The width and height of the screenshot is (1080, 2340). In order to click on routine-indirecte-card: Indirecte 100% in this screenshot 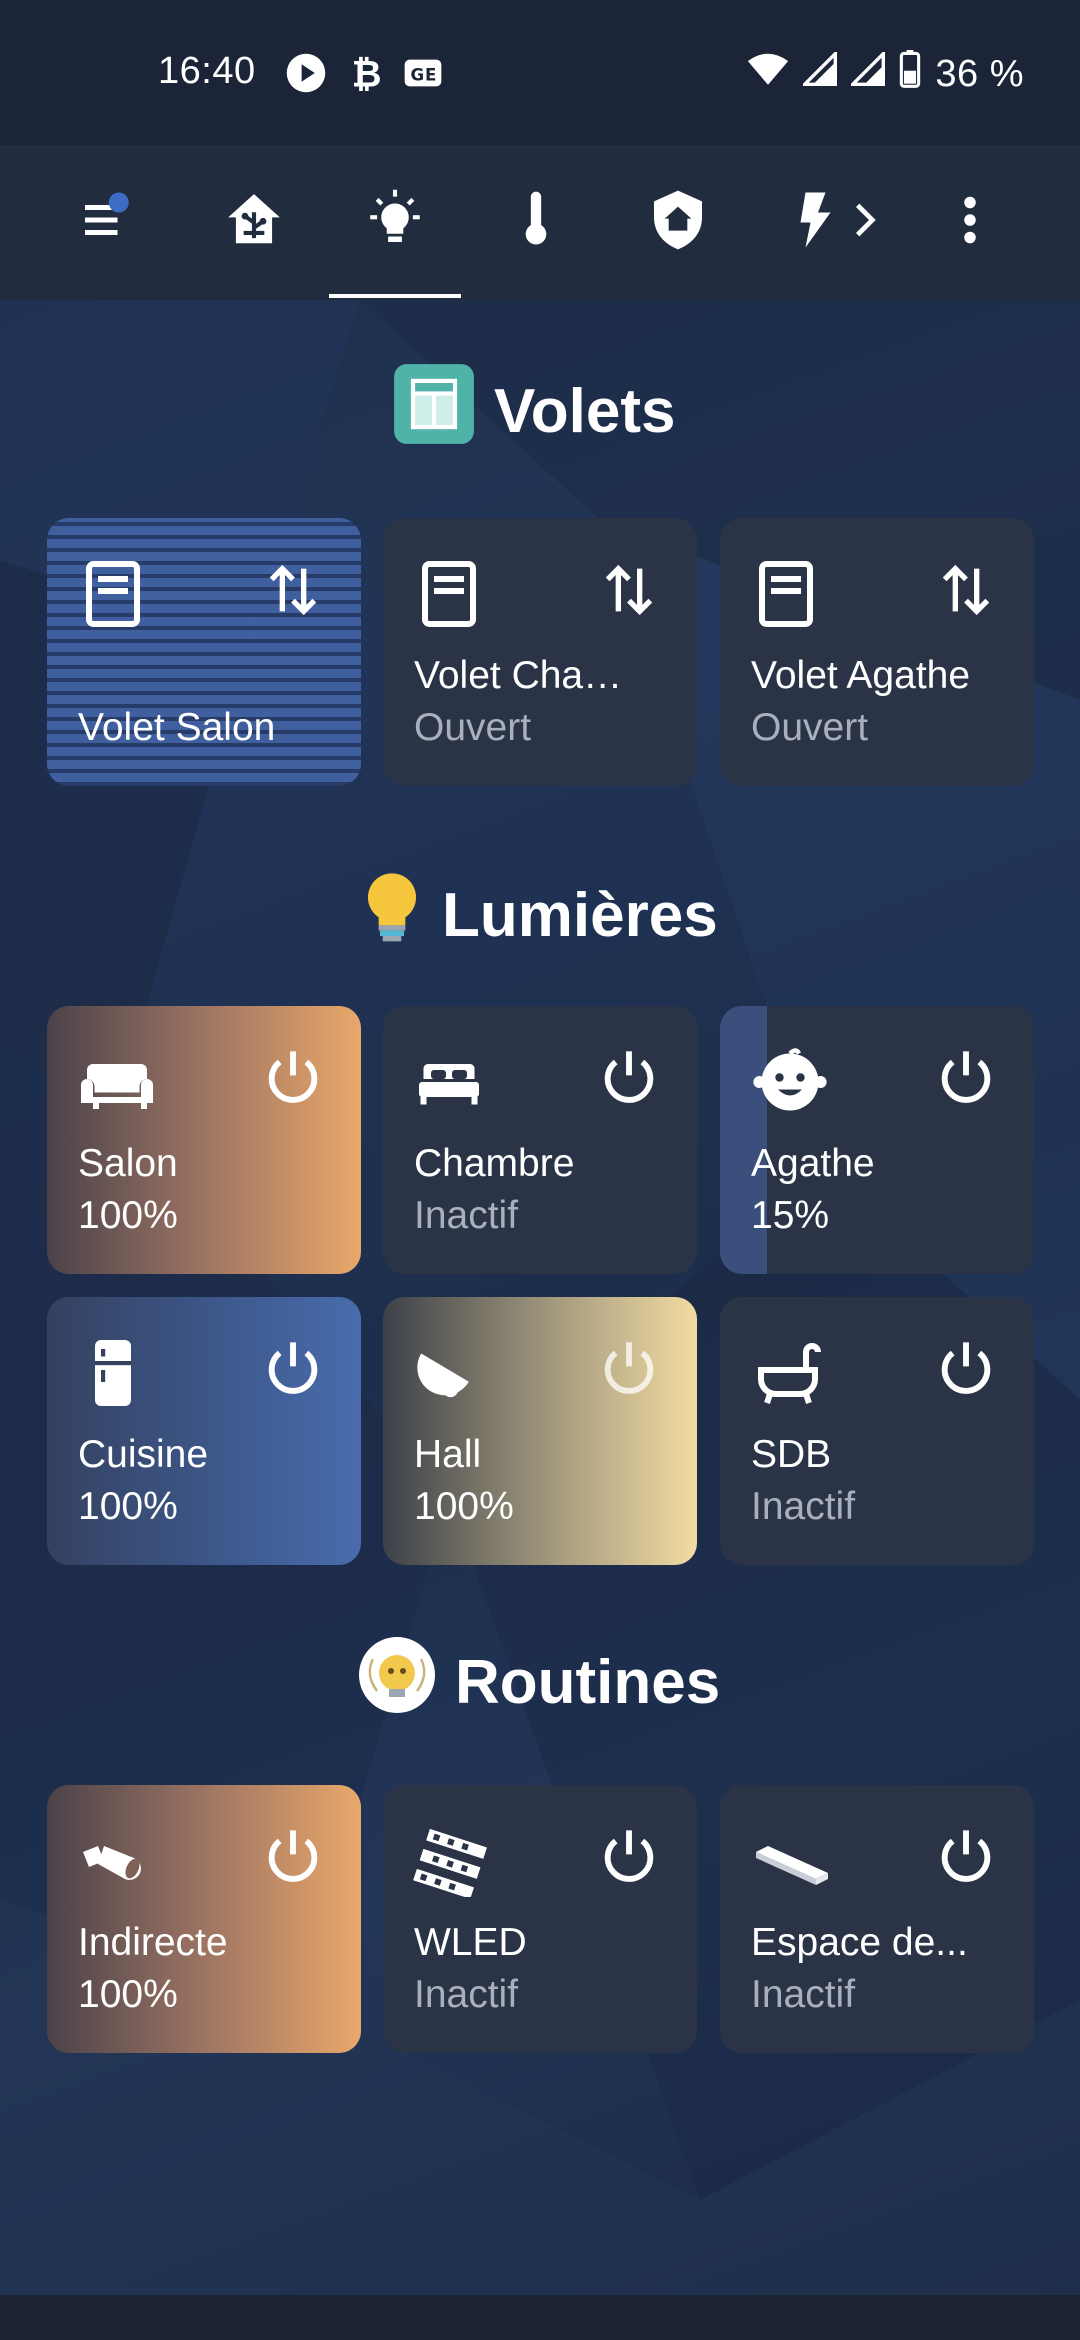, I will do `click(204, 1919)`.